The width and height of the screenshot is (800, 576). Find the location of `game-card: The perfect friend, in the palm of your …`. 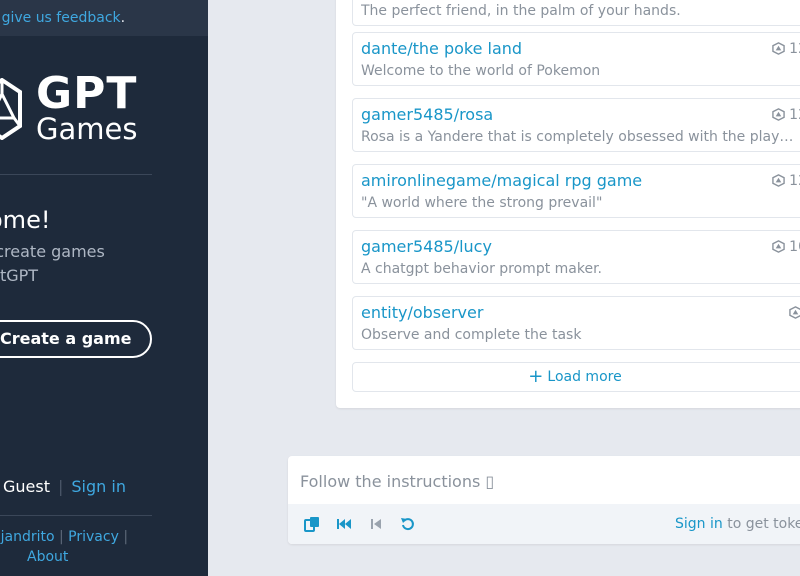

game-card: The perfect friend, in the palm of your … is located at coordinates (576, 13).